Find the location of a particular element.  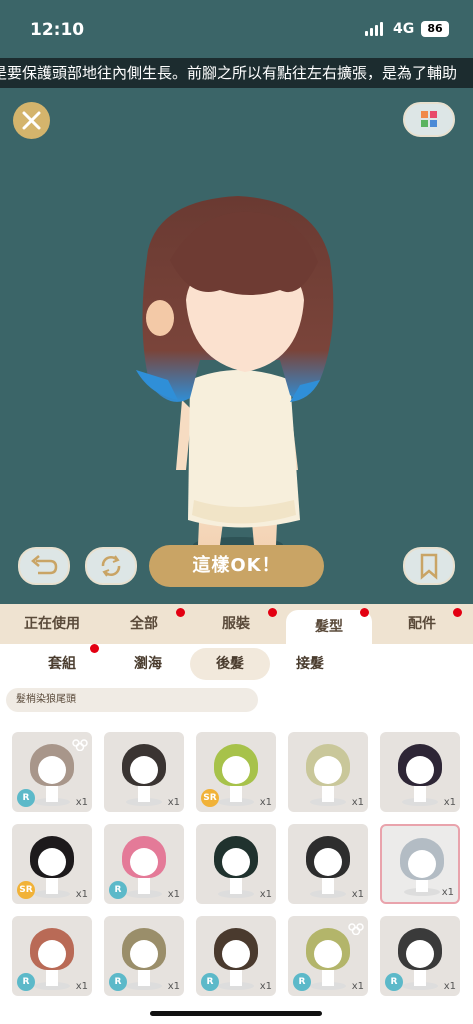

home-indicator is located at coordinates (236, 1013).